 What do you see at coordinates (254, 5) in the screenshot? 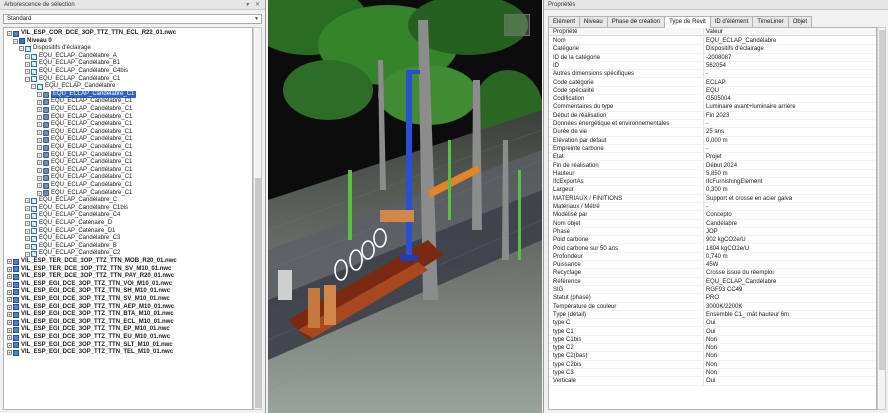
I see `panel-controls: ▾ ✕` at bounding box center [254, 5].